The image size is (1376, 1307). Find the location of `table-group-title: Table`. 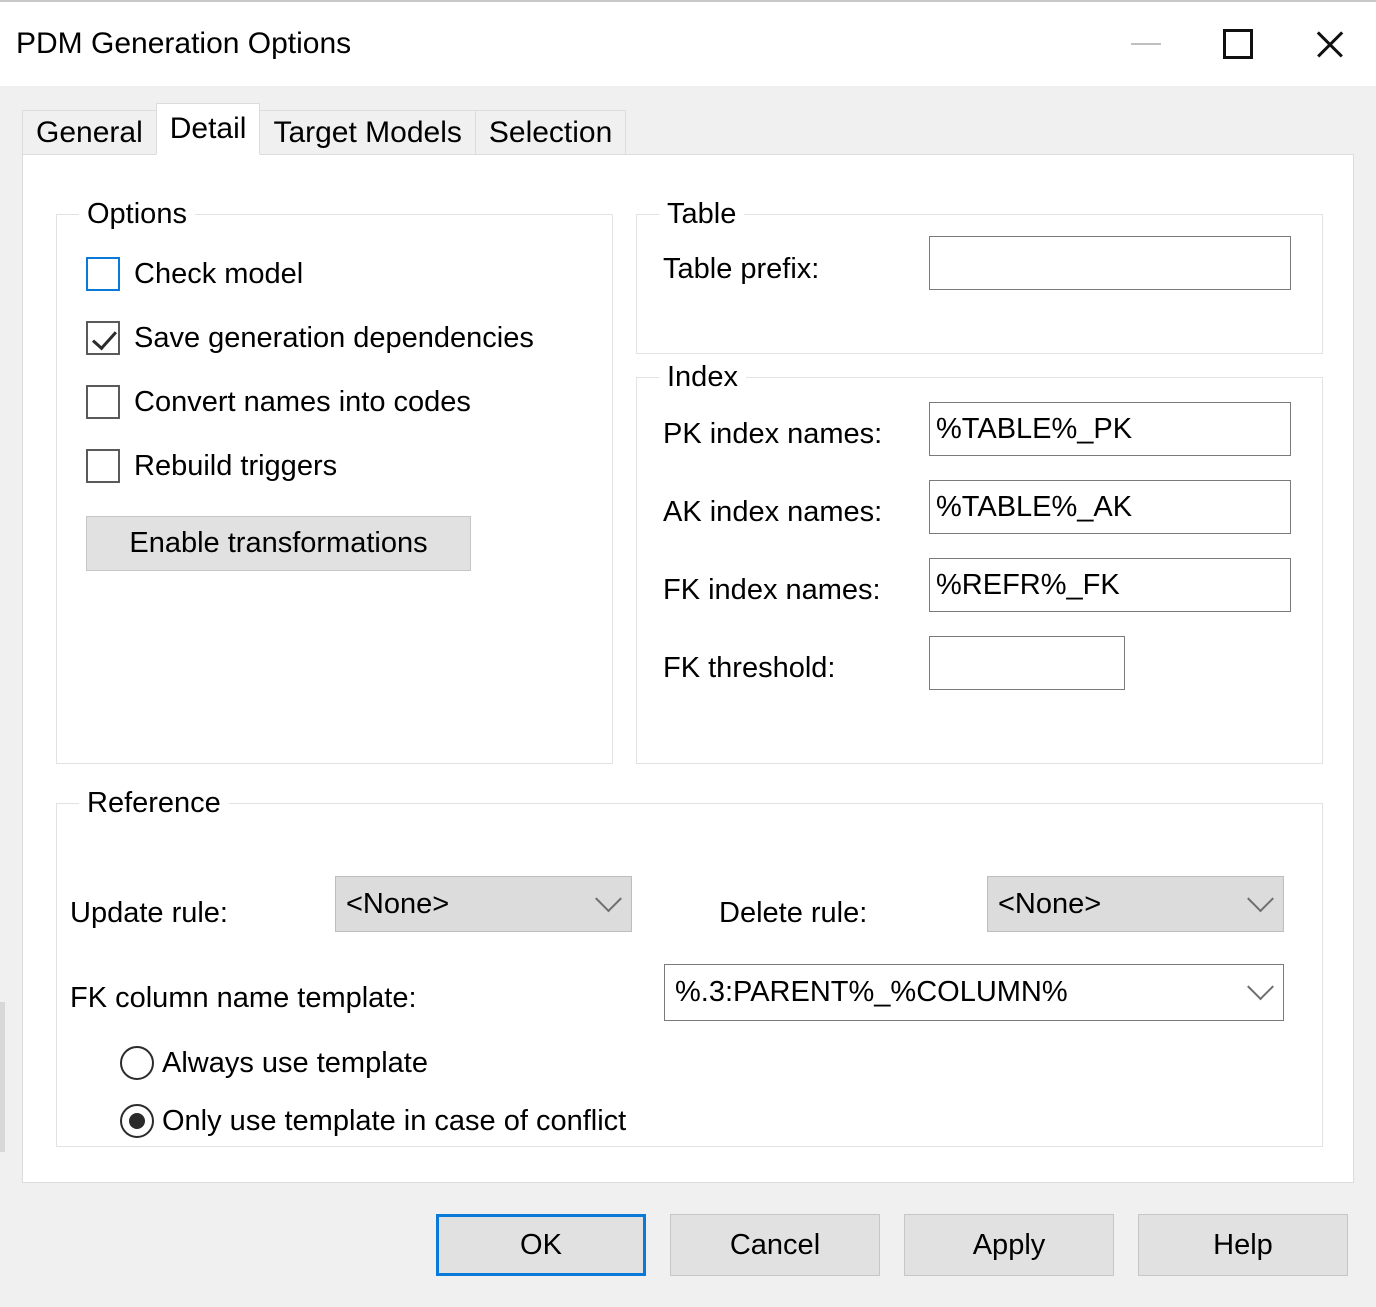

table-group-title: Table is located at coordinates (702, 214).